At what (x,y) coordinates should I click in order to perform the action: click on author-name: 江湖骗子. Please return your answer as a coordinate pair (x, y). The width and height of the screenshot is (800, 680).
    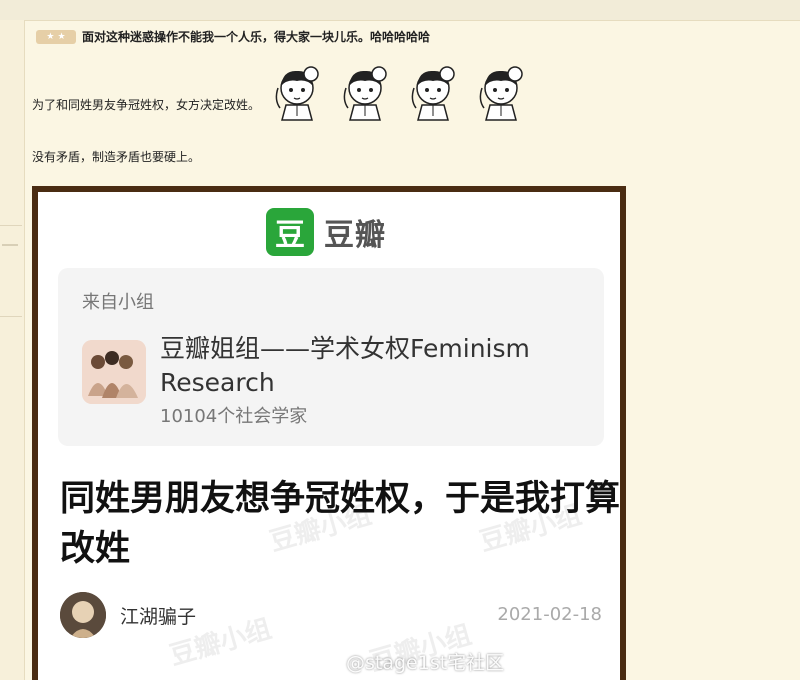
    Looking at the image, I should click on (158, 615).